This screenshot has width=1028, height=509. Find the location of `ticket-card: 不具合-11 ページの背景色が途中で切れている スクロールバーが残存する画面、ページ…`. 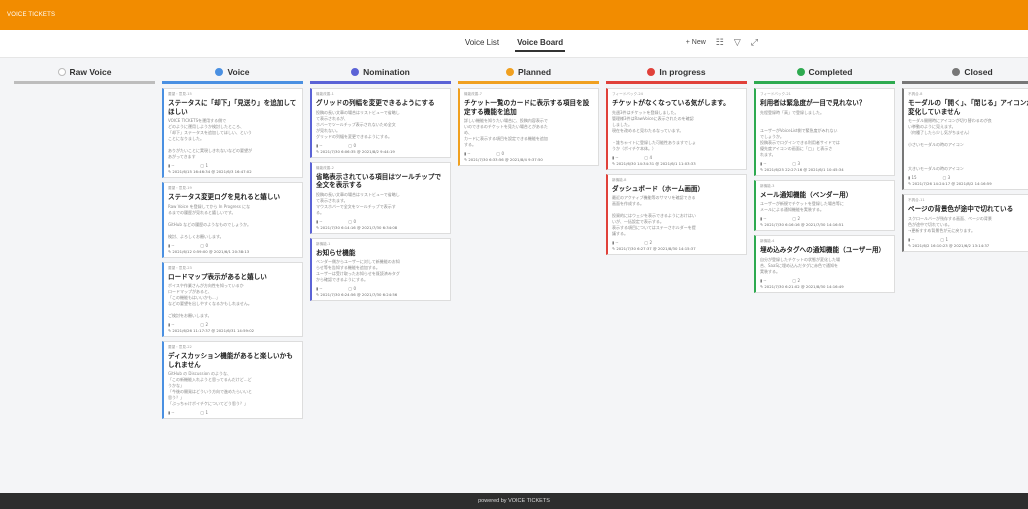

ticket-card: 不具合-11 ページの背景色が途中で切れている スクロールバーが残存する画面、ページ… is located at coordinates (965, 223).